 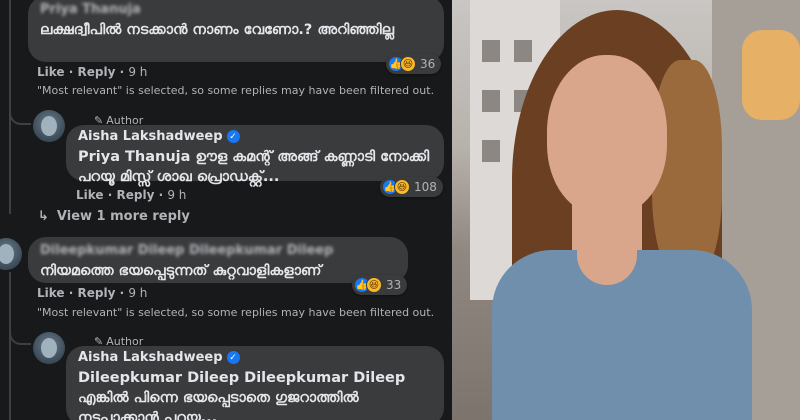 I want to click on view-more-replies-link: ↳ View 1 more reply, so click(x=114, y=216).